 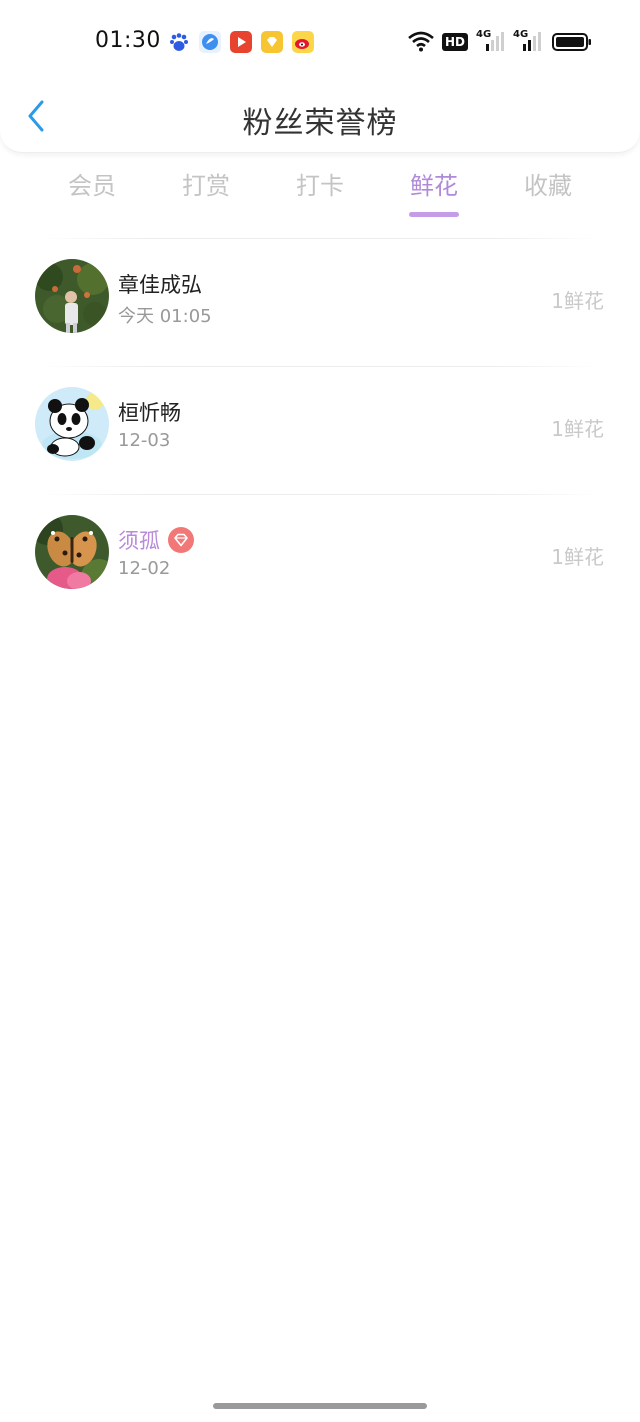 What do you see at coordinates (144, 568) in the screenshot?
I see `fan-date: 12-02` at bounding box center [144, 568].